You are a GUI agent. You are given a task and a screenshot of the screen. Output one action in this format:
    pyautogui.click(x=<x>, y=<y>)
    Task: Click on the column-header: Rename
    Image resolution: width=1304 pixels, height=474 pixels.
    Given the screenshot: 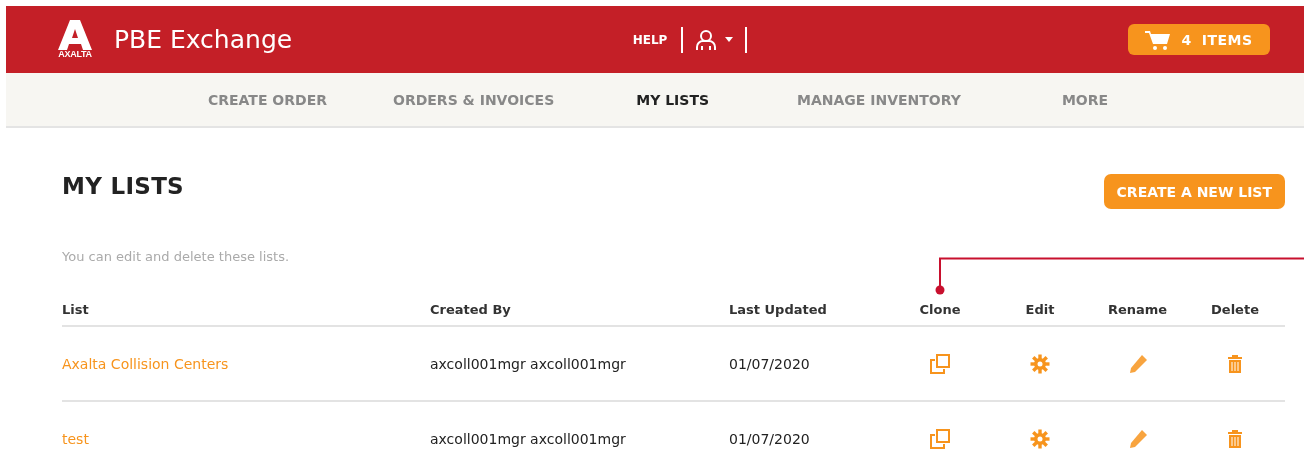 What is the action you would take?
    pyautogui.click(x=1137, y=314)
    